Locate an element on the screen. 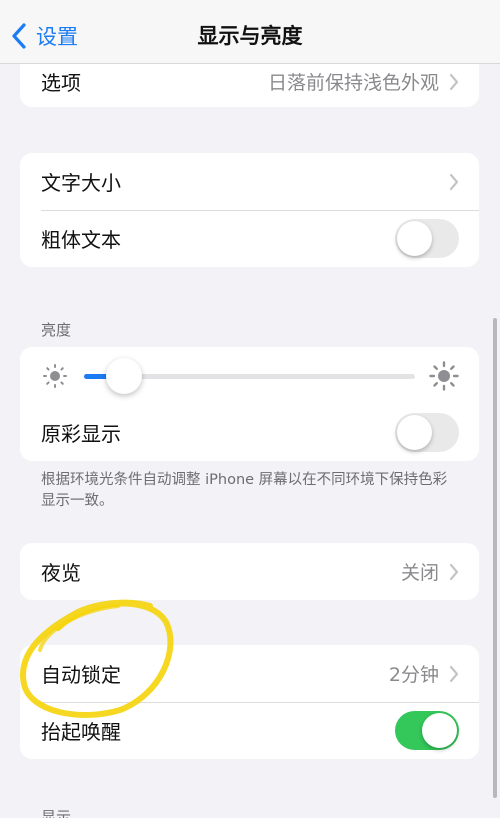 The image size is (500, 818). navigation-bar: 设置 显示与亮度 is located at coordinates (250, 32).